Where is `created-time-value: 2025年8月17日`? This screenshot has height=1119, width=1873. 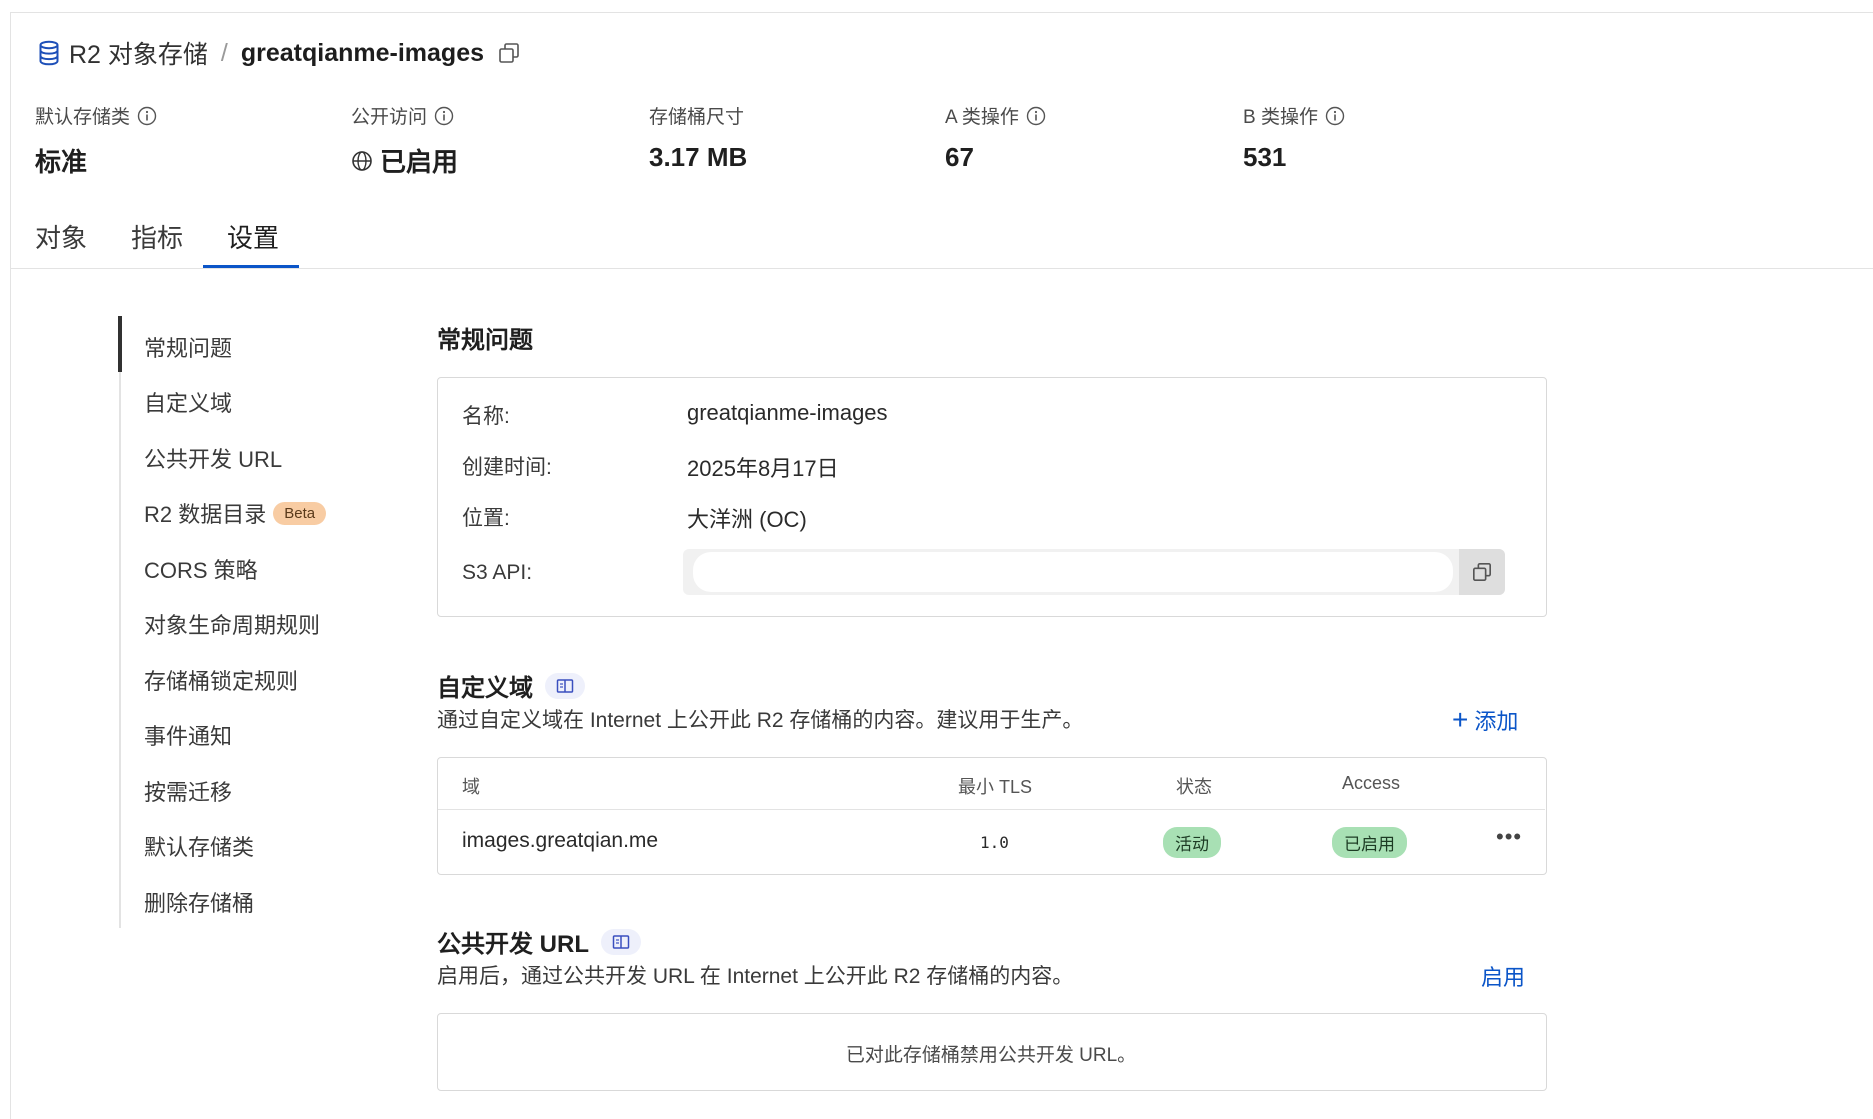 created-time-value: 2025年8月17日 is located at coordinates (763, 468).